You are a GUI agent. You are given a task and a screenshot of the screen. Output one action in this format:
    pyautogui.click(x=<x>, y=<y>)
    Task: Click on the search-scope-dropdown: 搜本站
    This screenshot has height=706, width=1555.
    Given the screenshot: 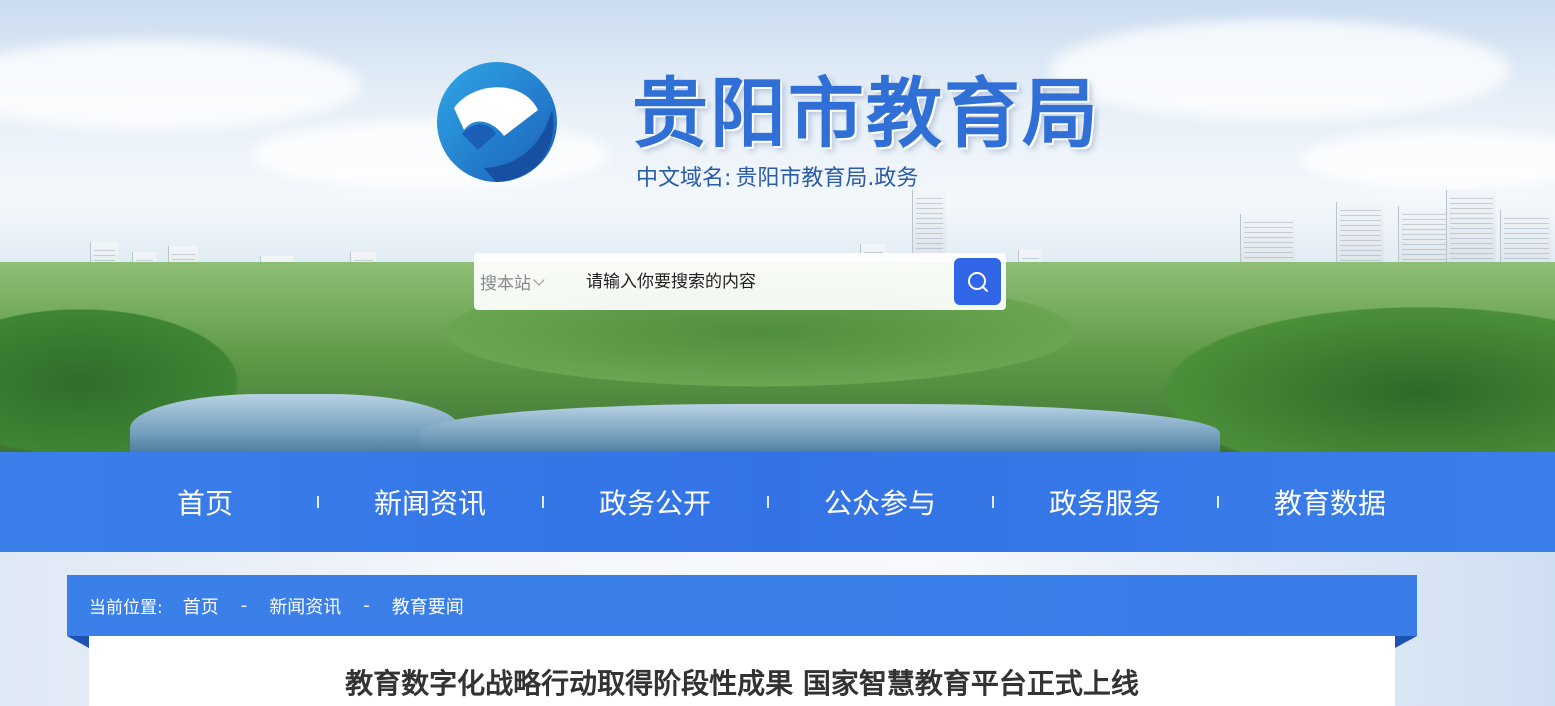 What is the action you would take?
    pyautogui.click(x=514, y=281)
    